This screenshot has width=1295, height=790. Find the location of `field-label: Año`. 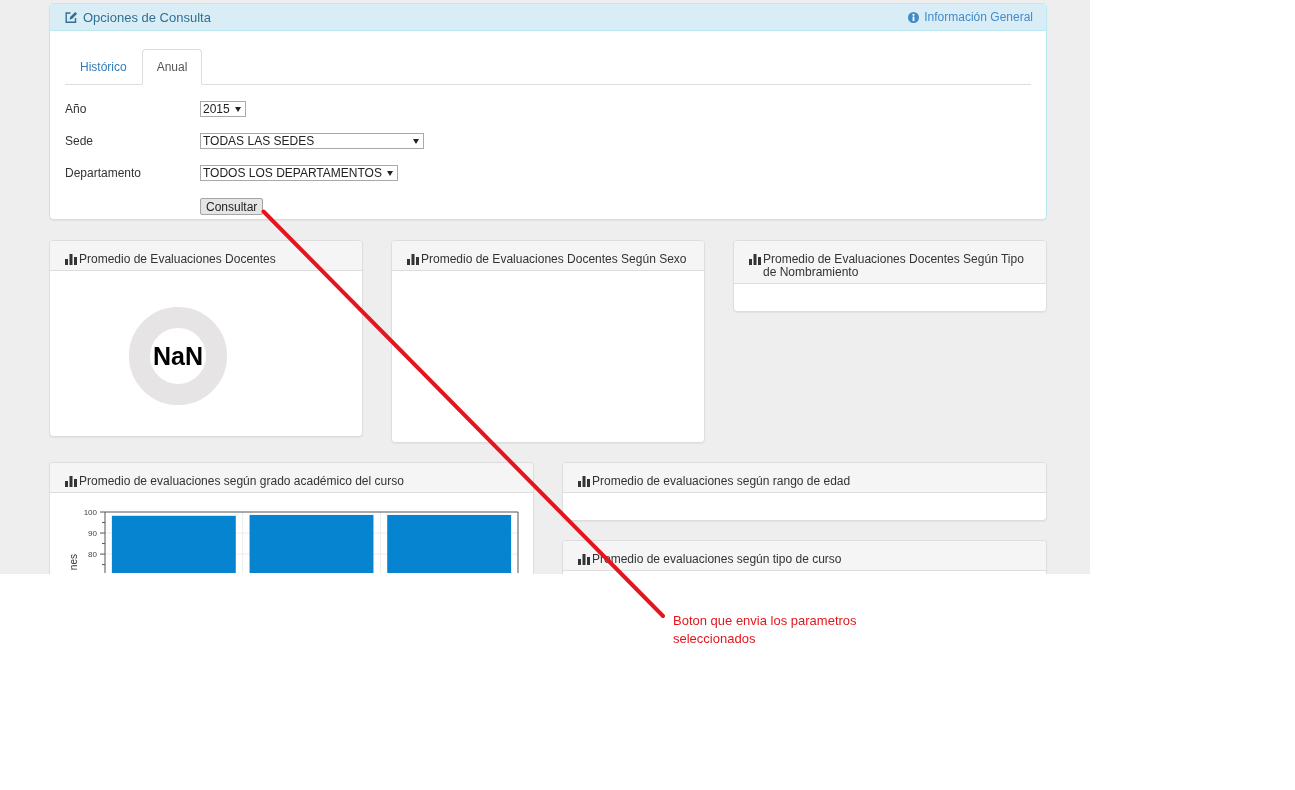

field-label: Año is located at coordinates (76, 109).